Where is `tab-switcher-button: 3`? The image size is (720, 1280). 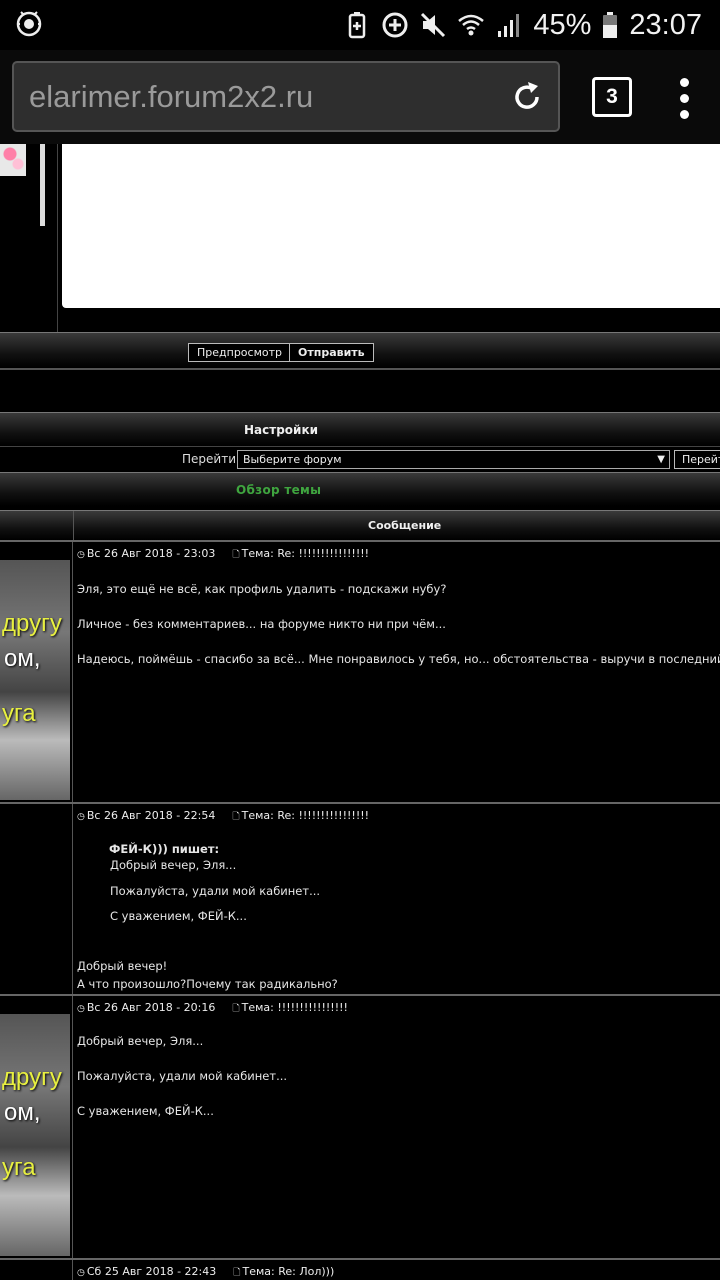 tab-switcher-button: 3 is located at coordinates (612, 97).